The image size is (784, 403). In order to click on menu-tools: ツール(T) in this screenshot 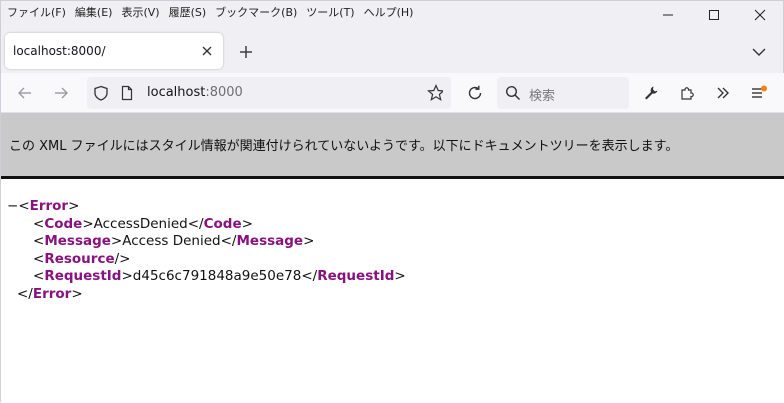, I will do `click(330, 12)`.